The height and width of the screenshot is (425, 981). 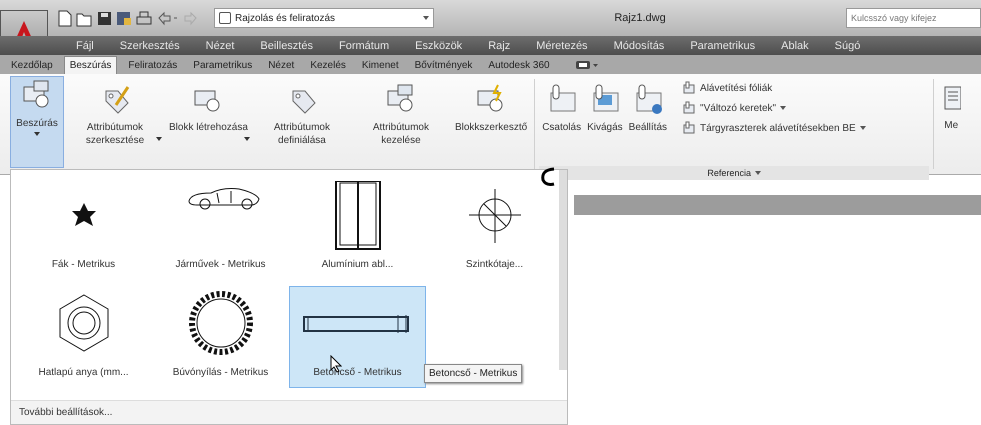 I want to click on menu-item: Fájl, so click(x=85, y=46).